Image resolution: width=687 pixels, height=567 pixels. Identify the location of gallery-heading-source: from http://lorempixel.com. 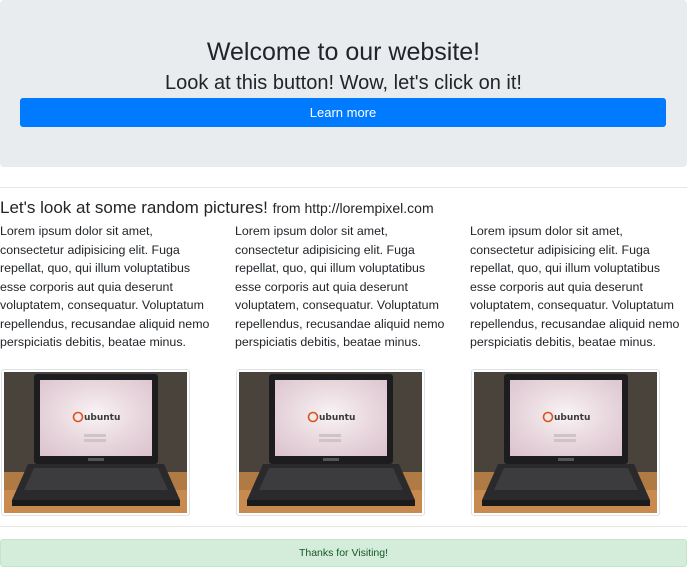
(353, 208).